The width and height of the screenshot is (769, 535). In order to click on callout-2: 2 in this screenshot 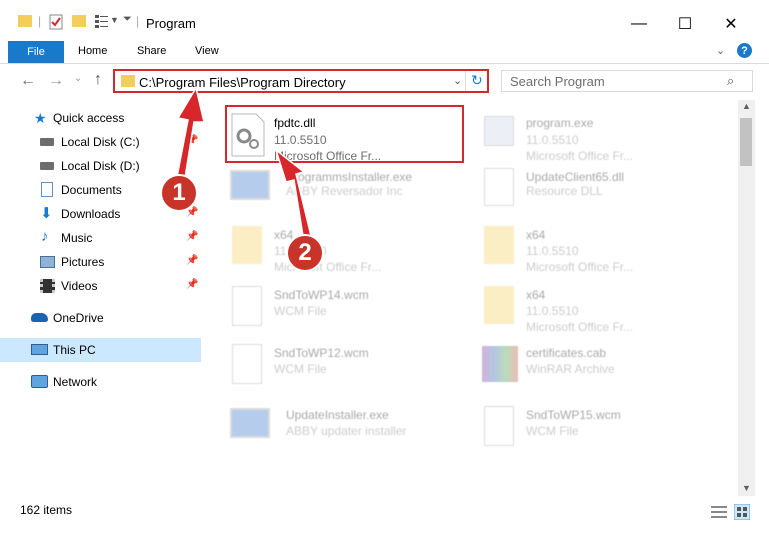, I will do `click(305, 253)`.